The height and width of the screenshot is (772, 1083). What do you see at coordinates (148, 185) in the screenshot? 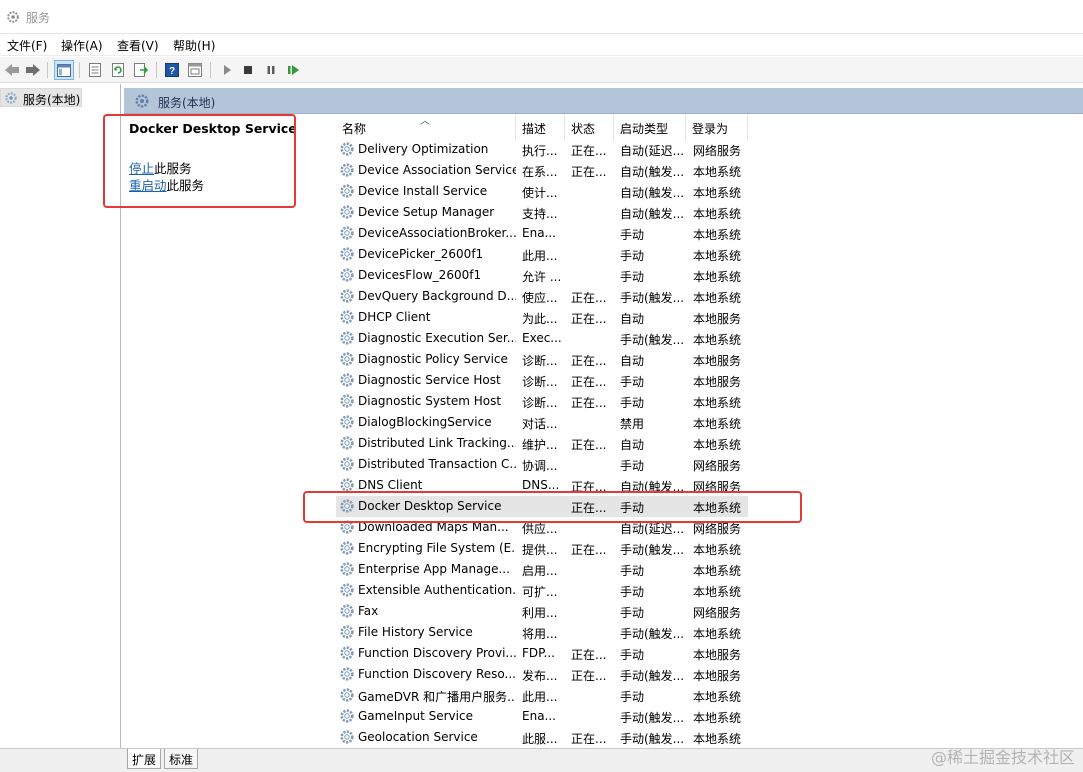
I see `restart-service-link: 重启动` at bounding box center [148, 185].